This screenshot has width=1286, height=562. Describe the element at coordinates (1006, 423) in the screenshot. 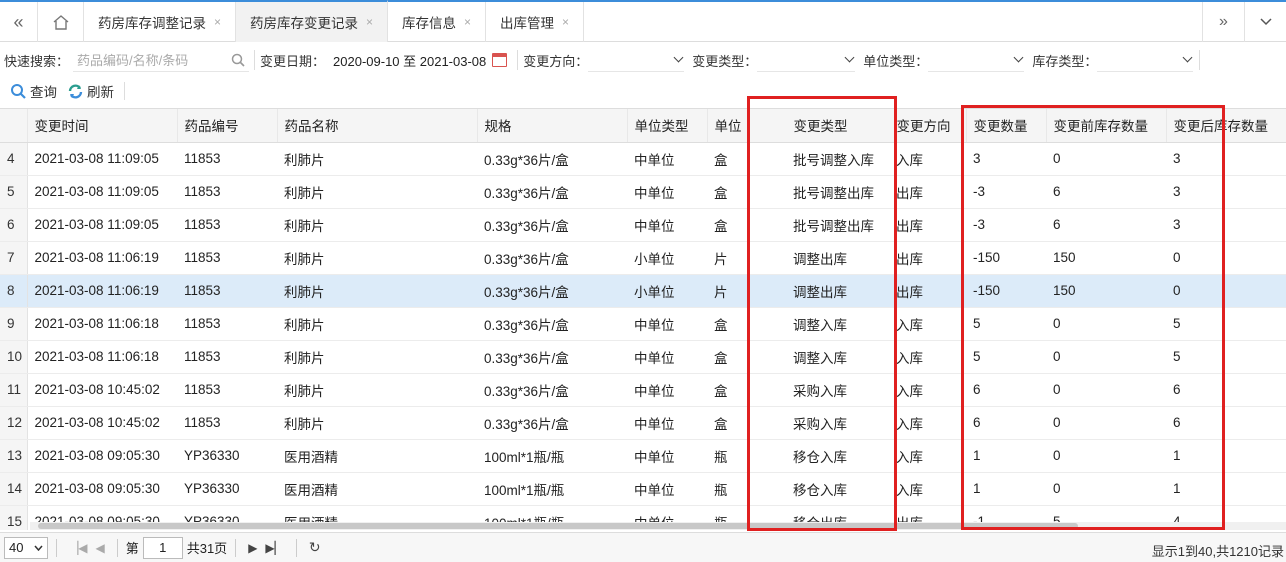

I see `cell-change-qty: 6` at that location.